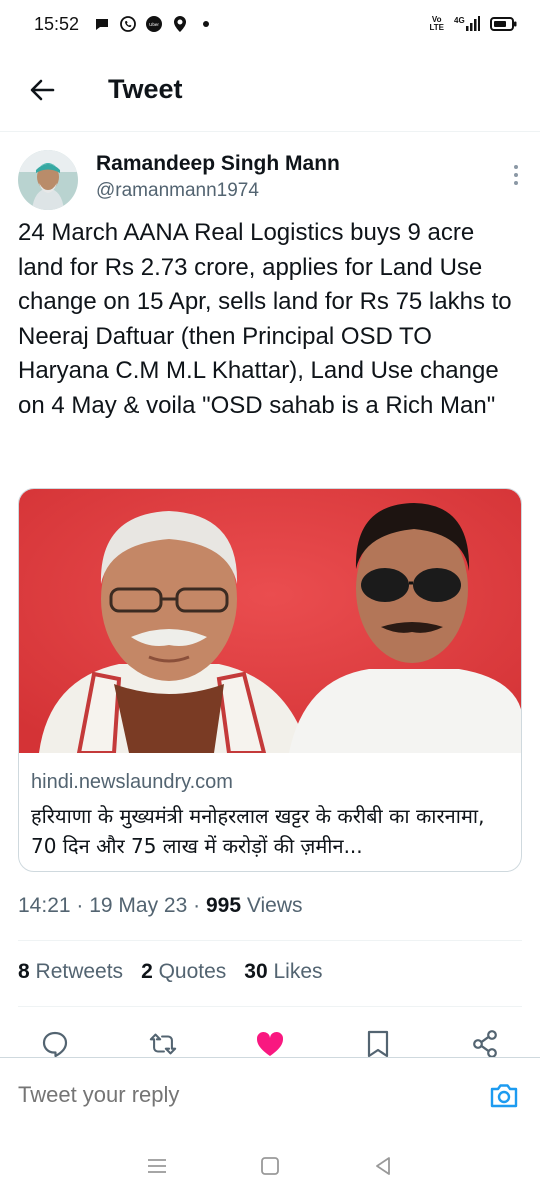 This screenshot has height=1200, width=540. What do you see at coordinates (270, 24) in the screenshot?
I see `status-bar: 15:52 Uber Vo LTE 4G` at bounding box center [270, 24].